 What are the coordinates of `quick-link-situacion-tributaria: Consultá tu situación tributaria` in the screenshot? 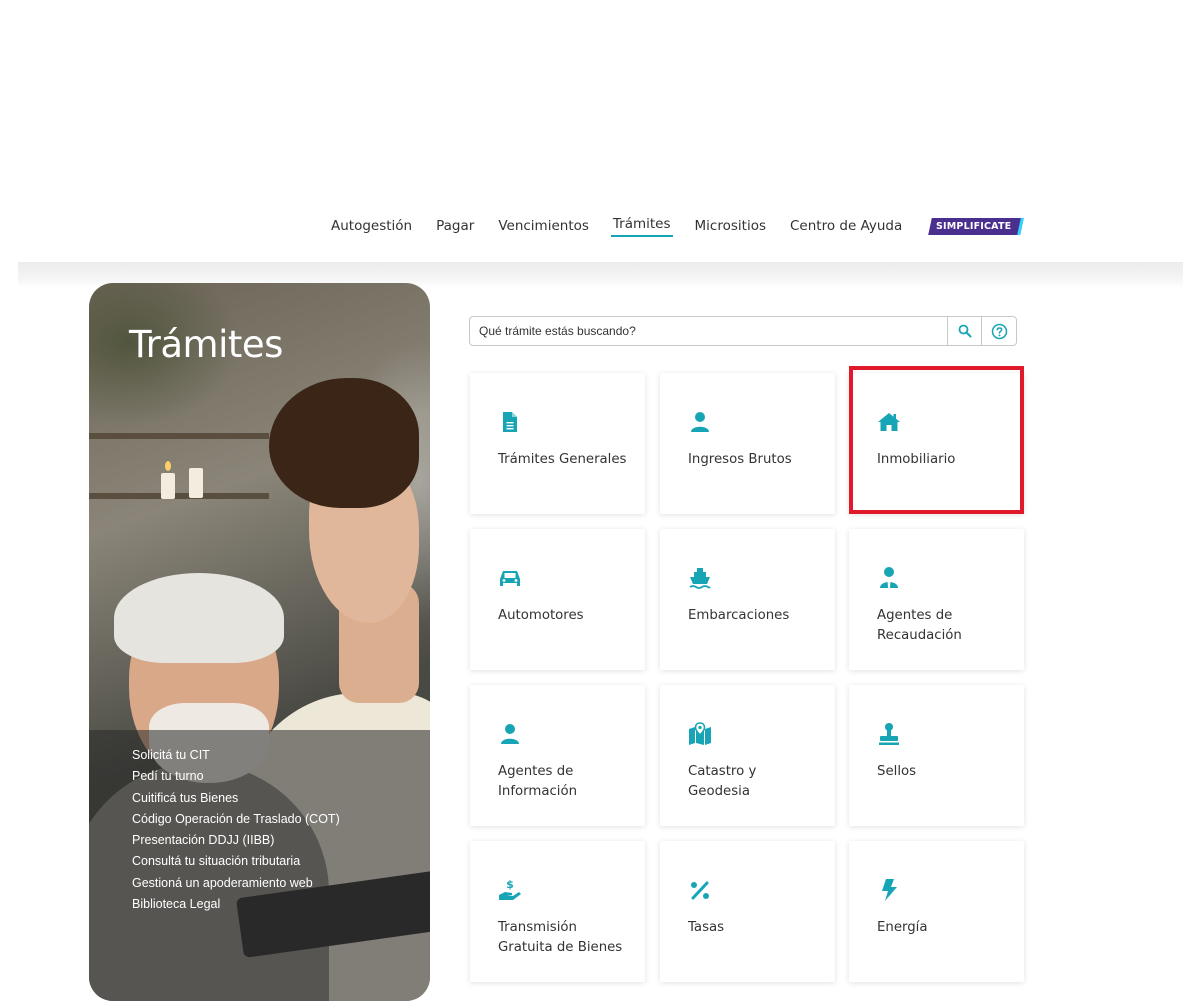 It's located at (236, 861).